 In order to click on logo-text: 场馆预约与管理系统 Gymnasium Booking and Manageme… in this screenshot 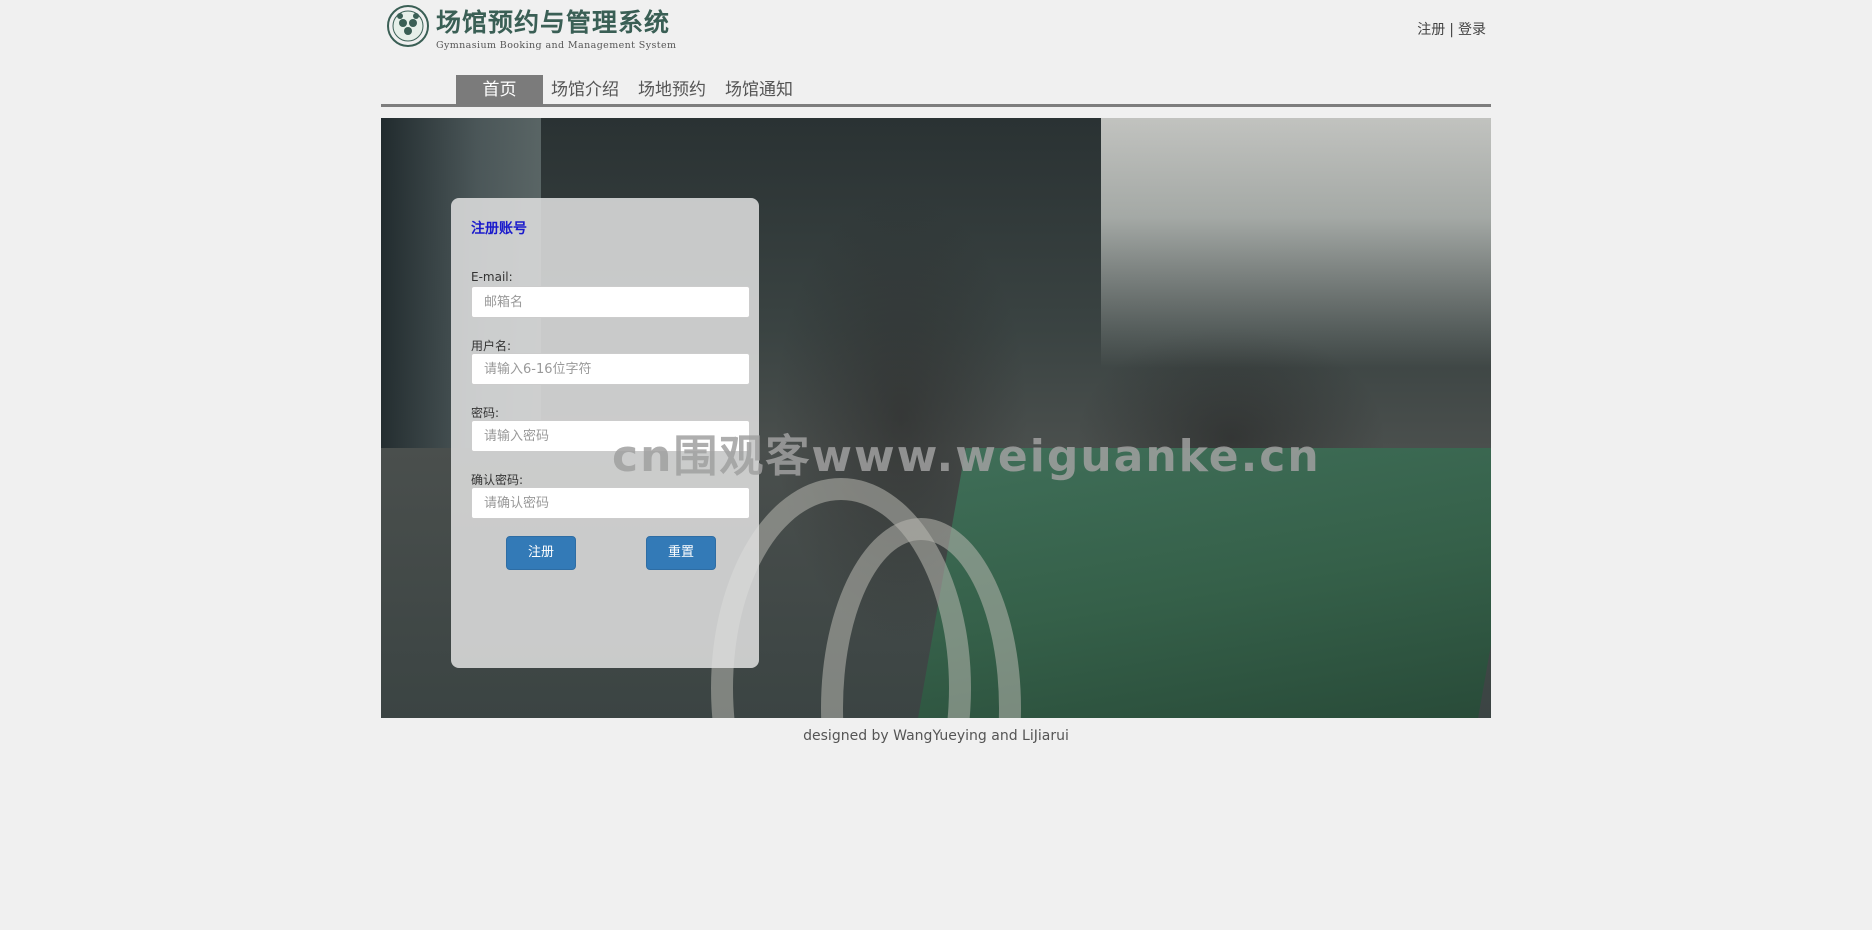, I will do `click(556, 29)`.